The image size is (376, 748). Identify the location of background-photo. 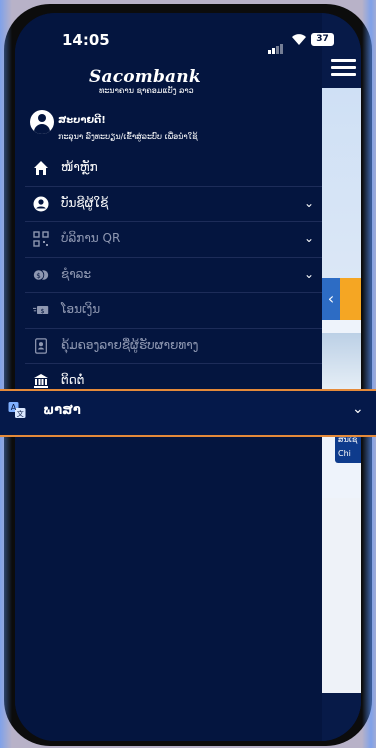
(341, 363).